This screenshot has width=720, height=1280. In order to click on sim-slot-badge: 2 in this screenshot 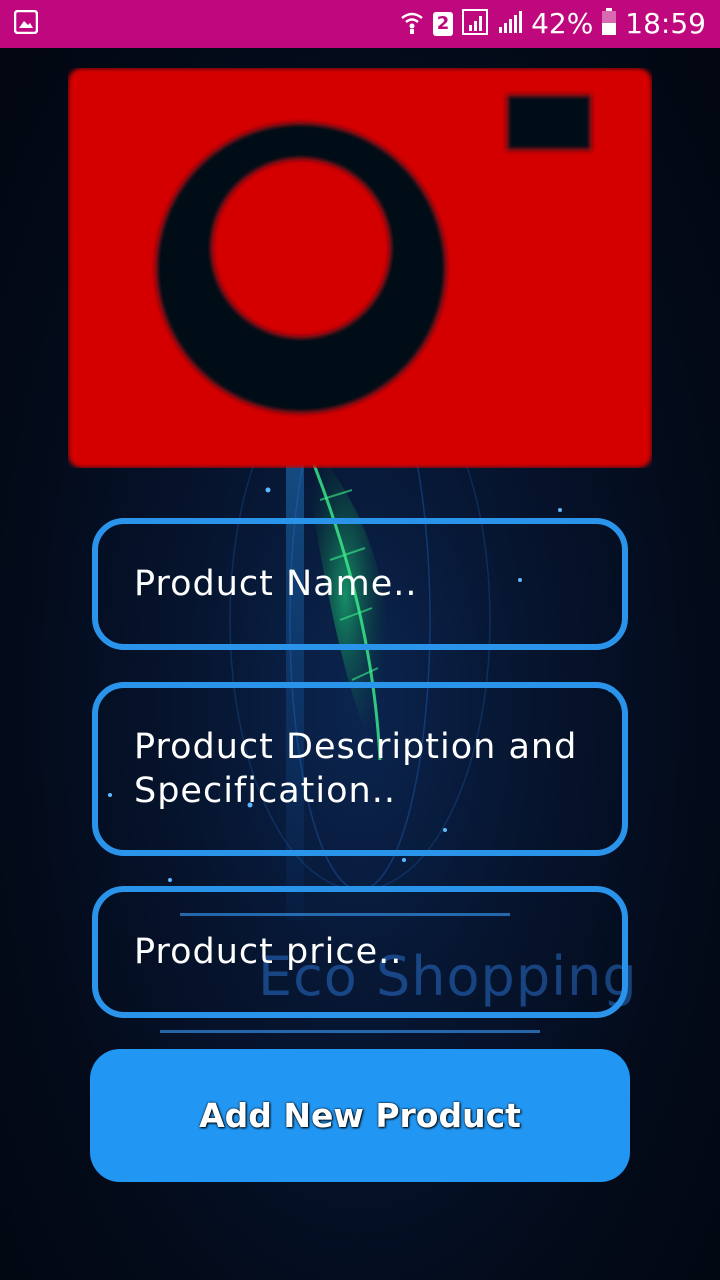, I will do `click(443, 24)`.